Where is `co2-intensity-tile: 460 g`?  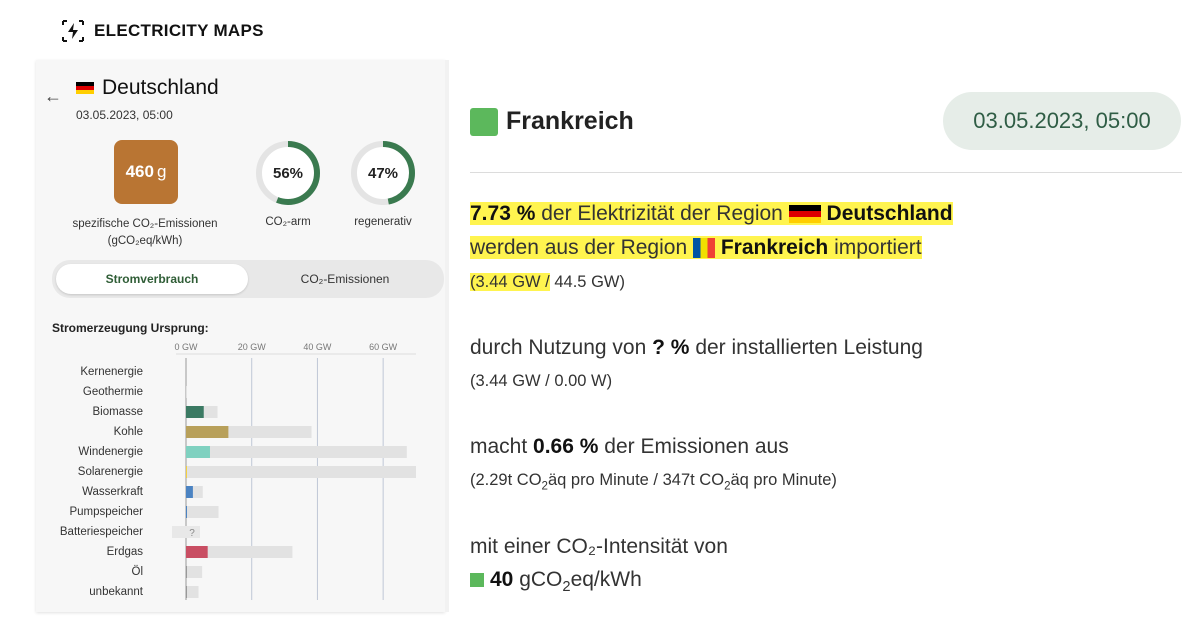 co2-intensity-tile: 460 g is located at coordinates (146, 172).